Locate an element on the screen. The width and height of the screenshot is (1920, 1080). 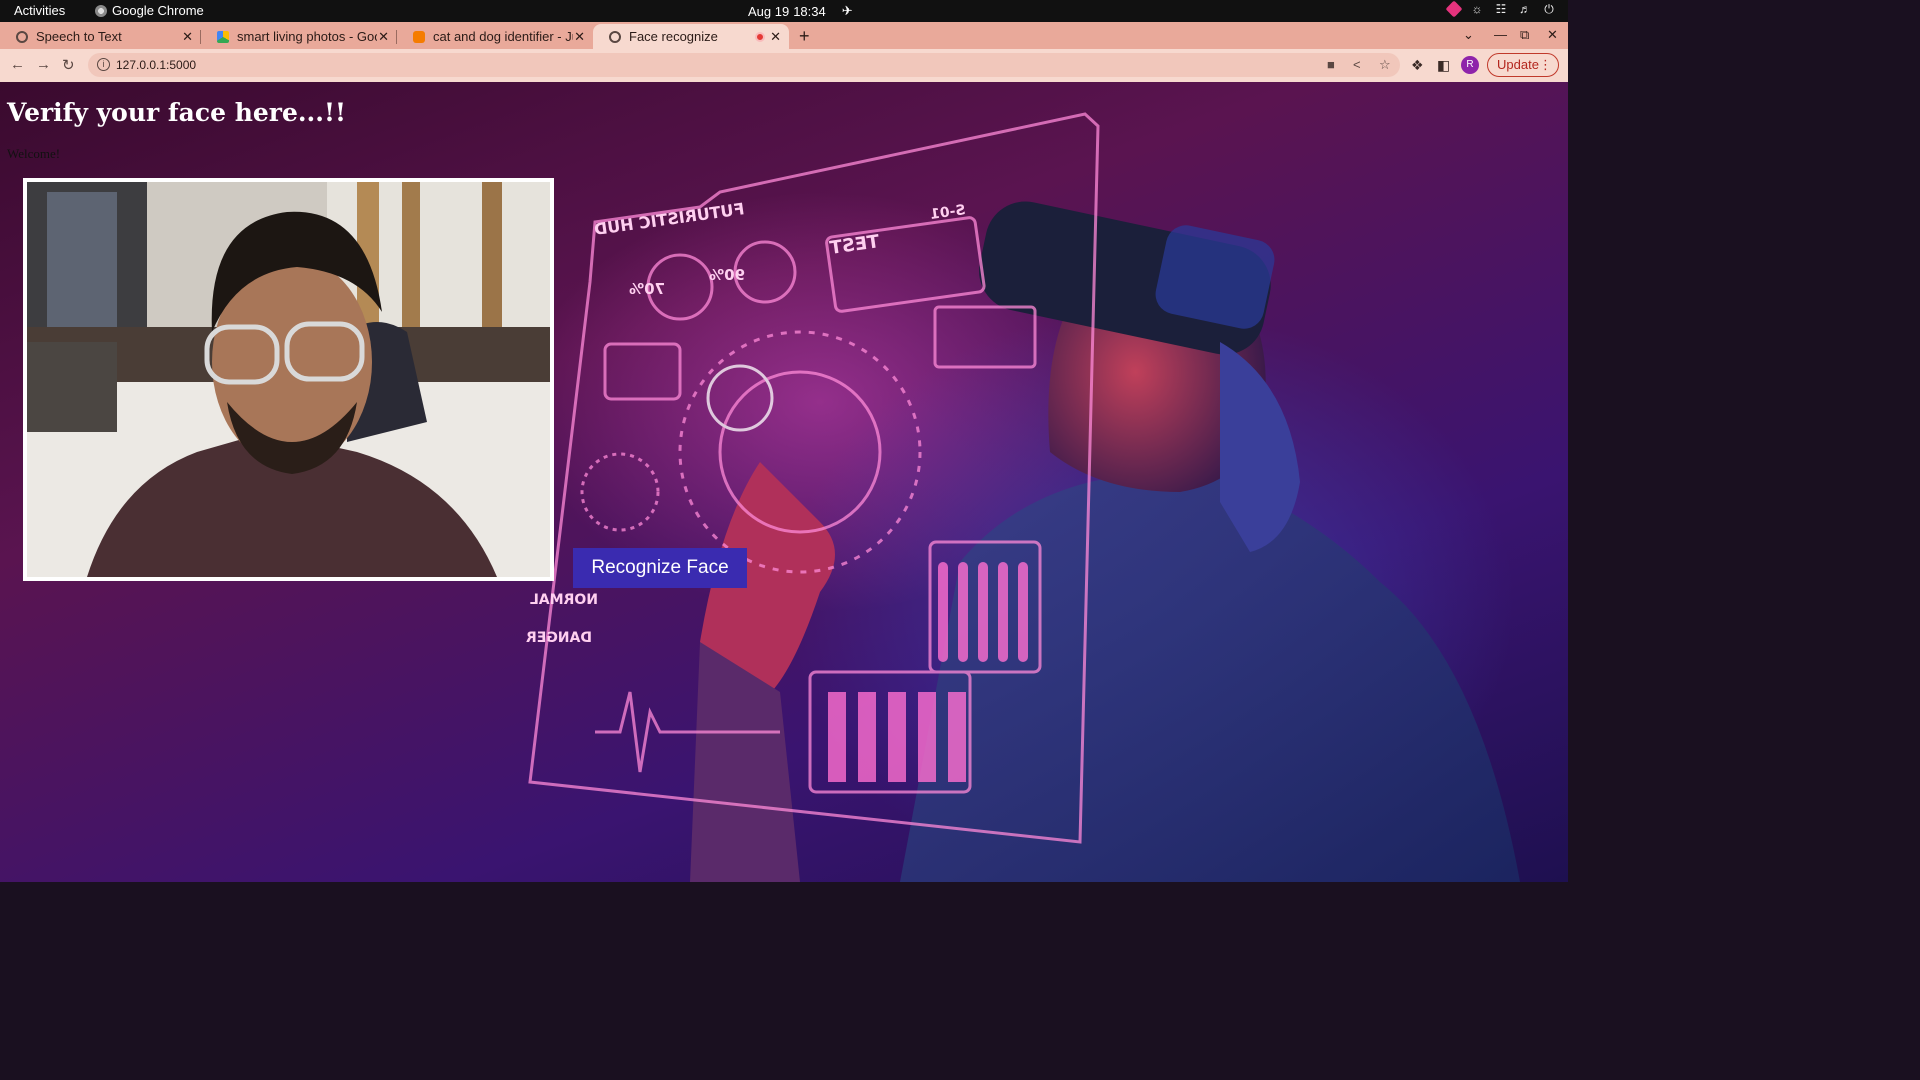
update-label: Update is located at coordinates (1518, 64).